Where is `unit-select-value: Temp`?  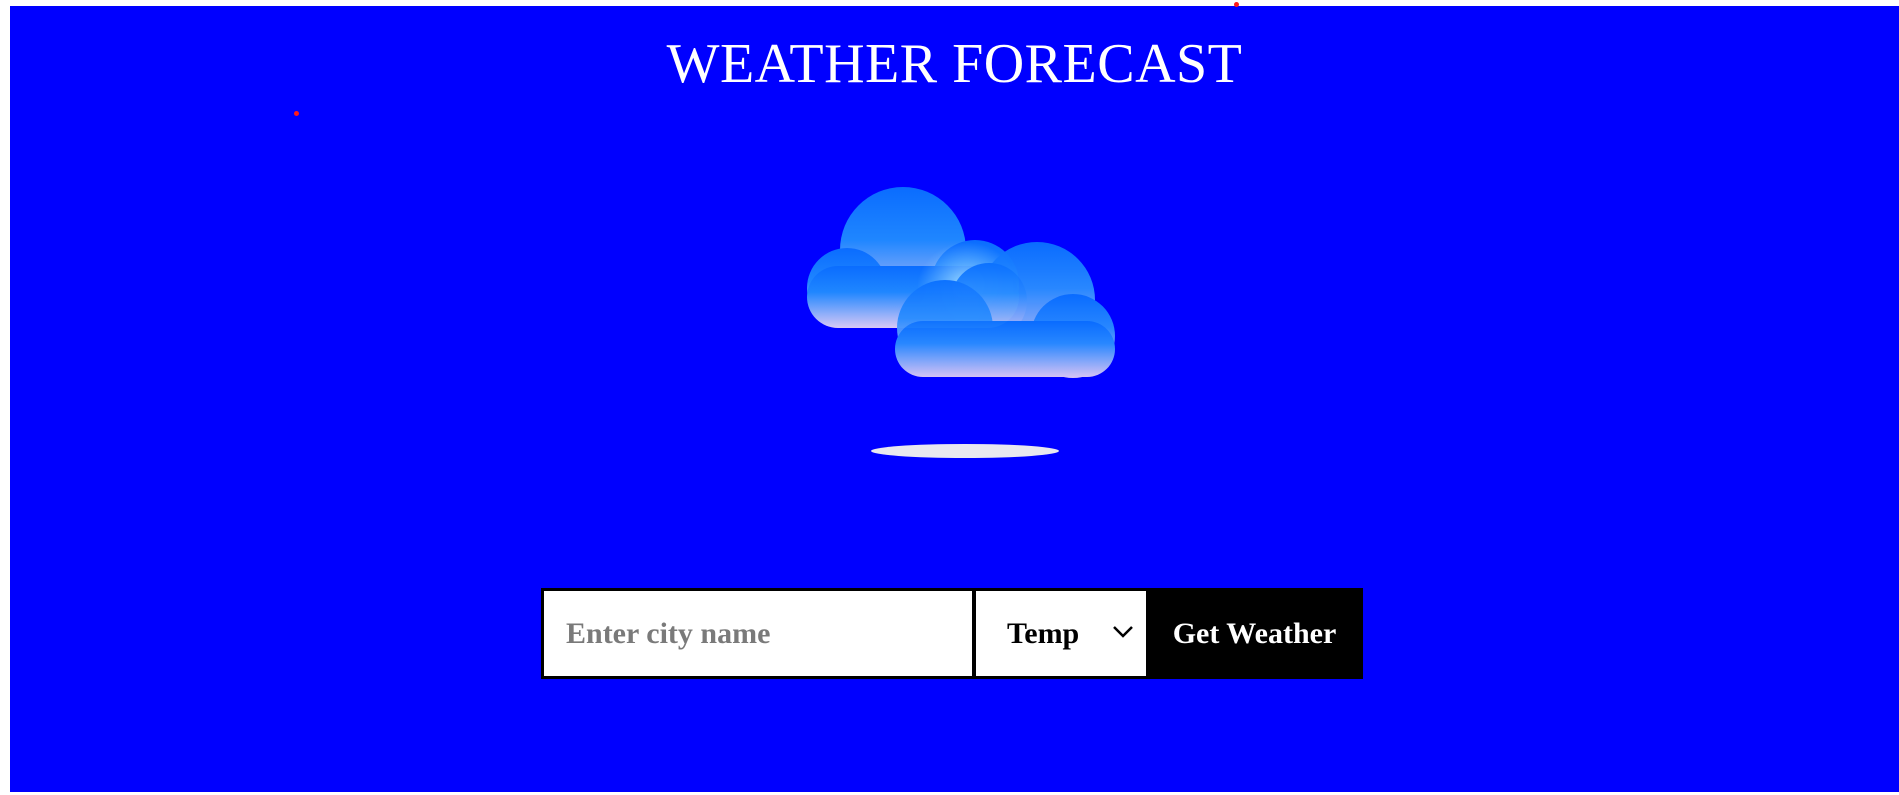
unit-select-value: Temp is located at coordinates (1043, 633).